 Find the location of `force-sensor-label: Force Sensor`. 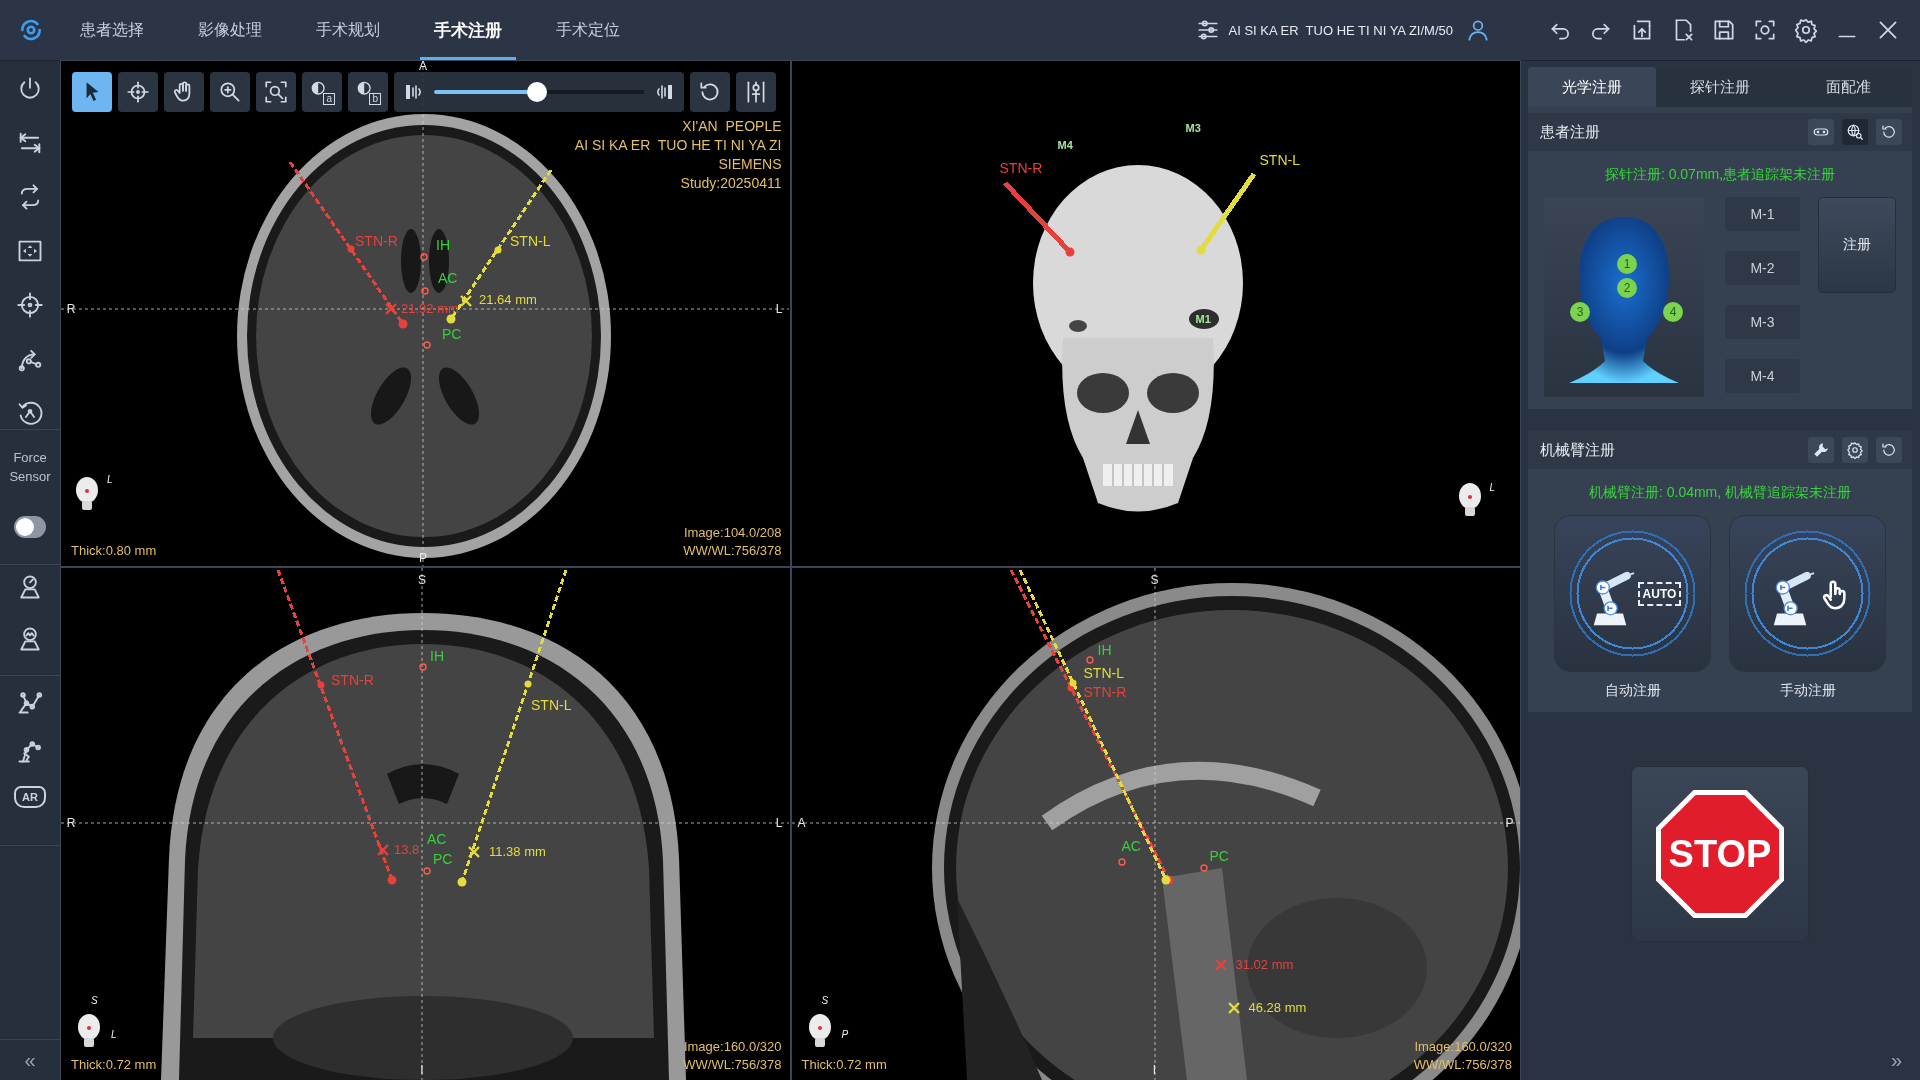

force-sensor-label: Force Sensor is located at coordinates (30, 467).